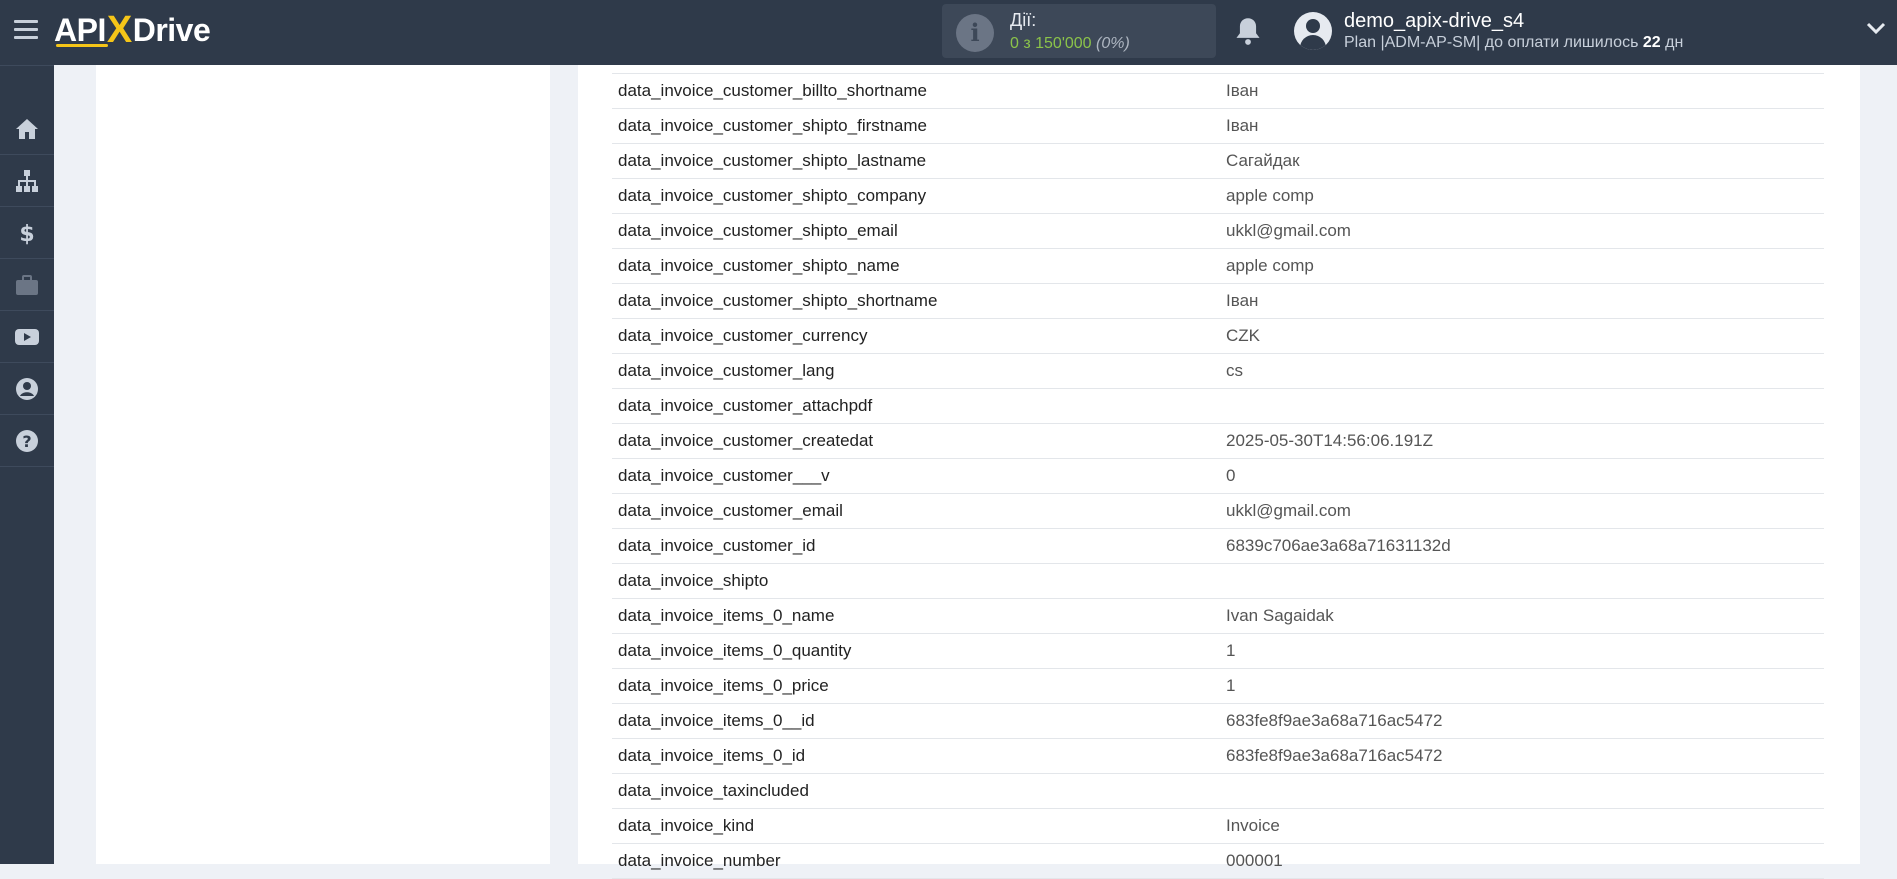  I want to click on sidebar: $ ?, so click(27, 464).